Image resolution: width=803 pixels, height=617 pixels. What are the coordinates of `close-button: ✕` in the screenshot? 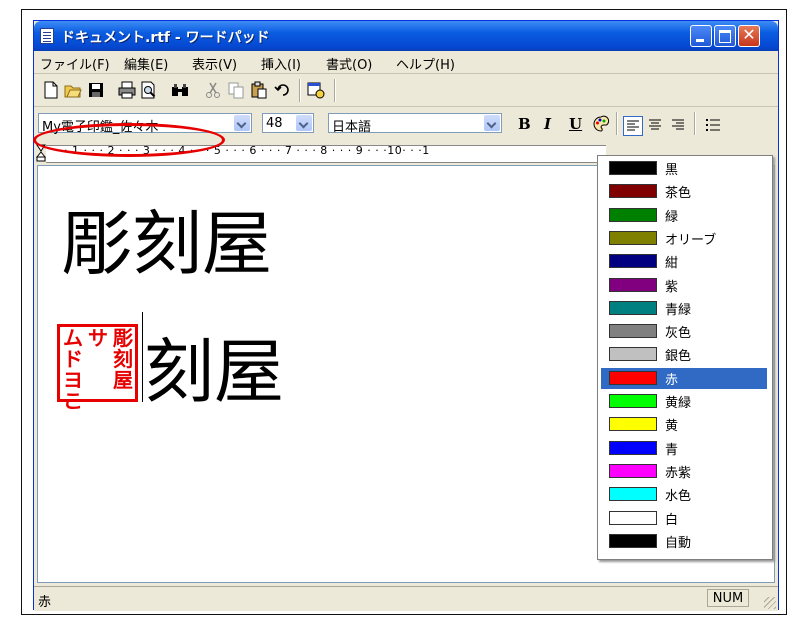 It's located at (749, 36).